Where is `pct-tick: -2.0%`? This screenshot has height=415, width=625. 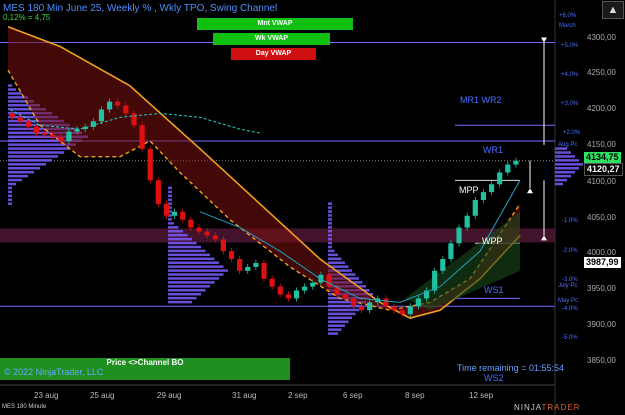
pct-tick: -2.0% is located at coordinates (570, 251).